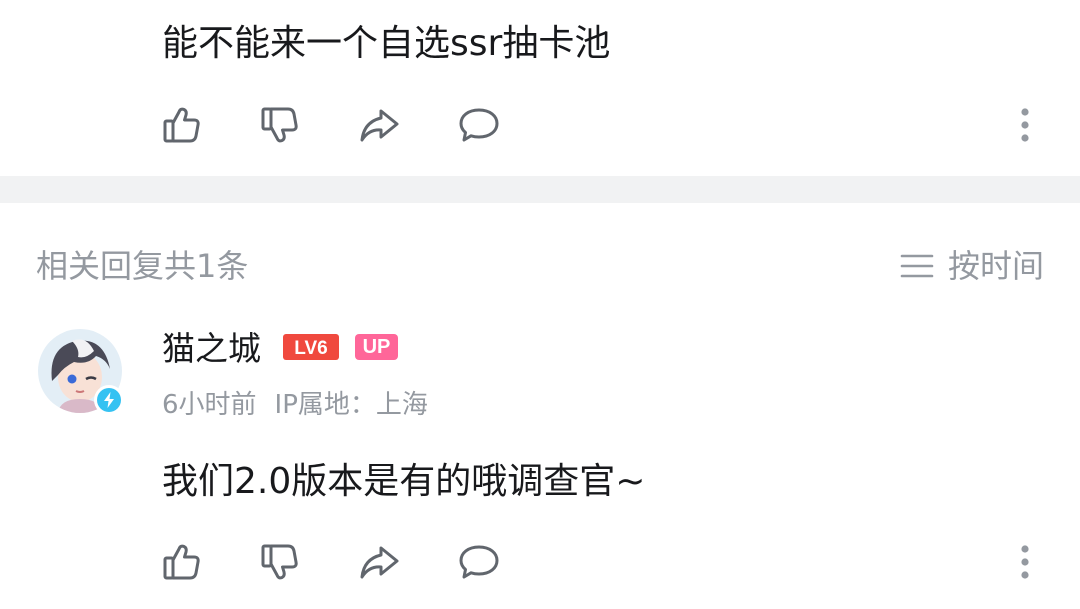 This screenshot has width=1080, height=609. What do you see at coordinates (404, 481) in the screenshot?
I see `reply-text: 我们2.0版本是有的哦调查官~` at bounding box center [404, 481].